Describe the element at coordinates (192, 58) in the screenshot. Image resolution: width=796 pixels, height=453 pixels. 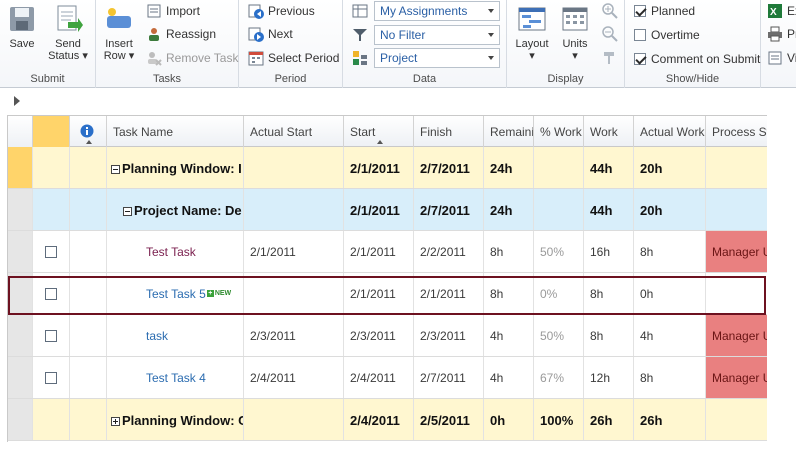
I see `remove-task-button: Remove Task` at that location.